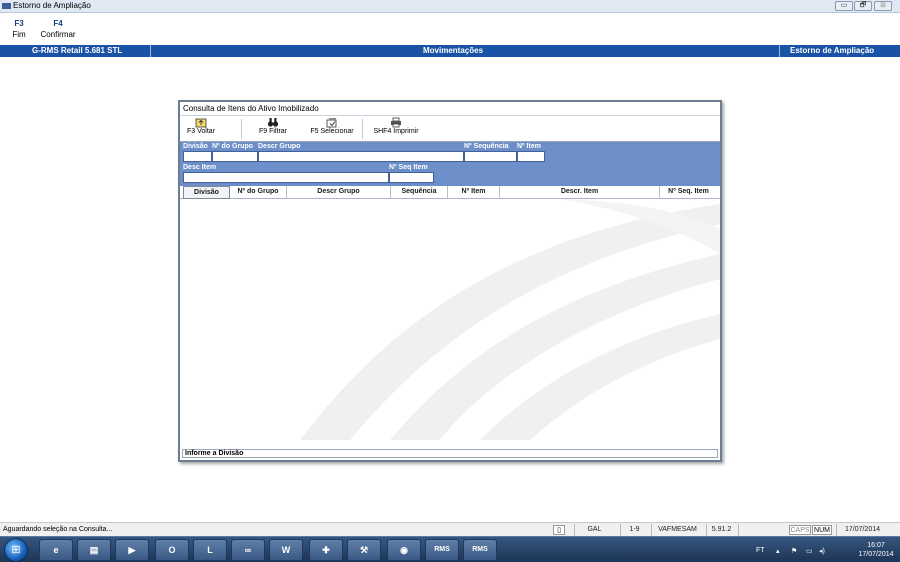 The width and height of the screenshot is (900, 562). I want to click on dialog-title: Consulta de Itens do Ativo Imobilizado, so click(450, 109).